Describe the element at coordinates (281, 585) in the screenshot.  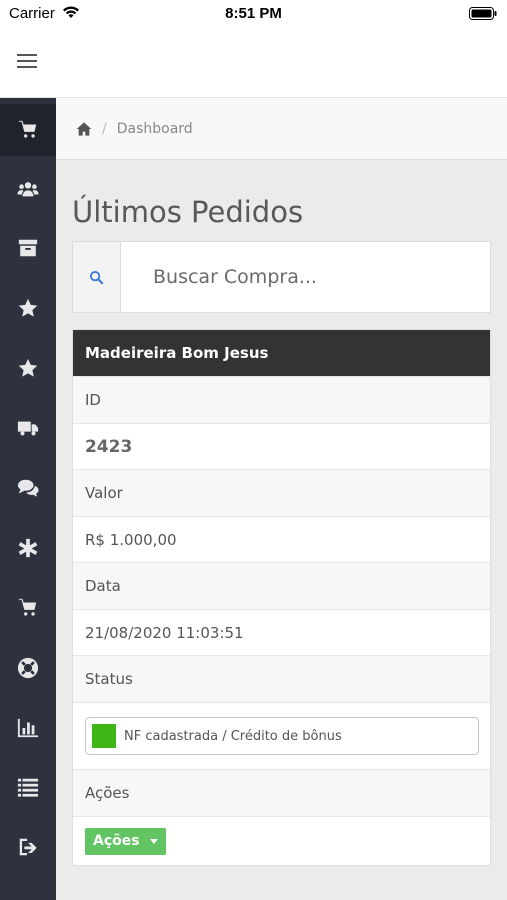
I see `data-label: Data` at that location.